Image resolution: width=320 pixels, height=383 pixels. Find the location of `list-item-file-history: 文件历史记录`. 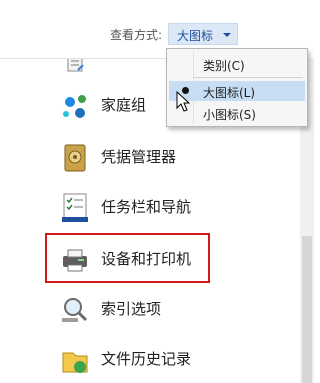

list-item-file-history: 文件历史记录 is located at coordinates (160, 359).